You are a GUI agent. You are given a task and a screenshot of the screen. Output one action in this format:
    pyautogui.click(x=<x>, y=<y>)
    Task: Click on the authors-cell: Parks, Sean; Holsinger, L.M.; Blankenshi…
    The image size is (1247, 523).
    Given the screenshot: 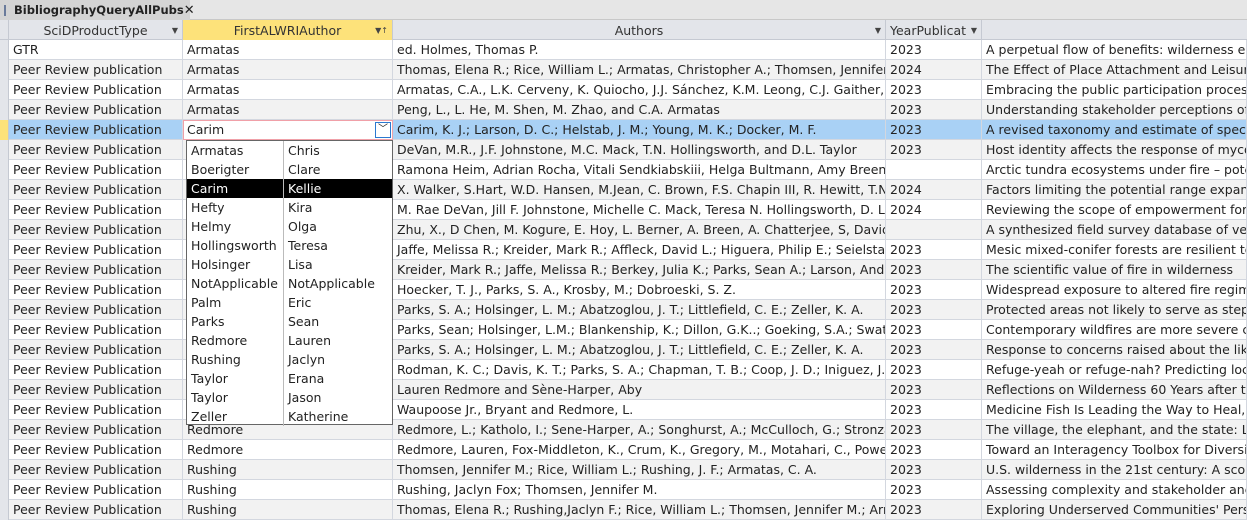 What is the action you would take?
    pyautogui.click(x=639, y=330)
    